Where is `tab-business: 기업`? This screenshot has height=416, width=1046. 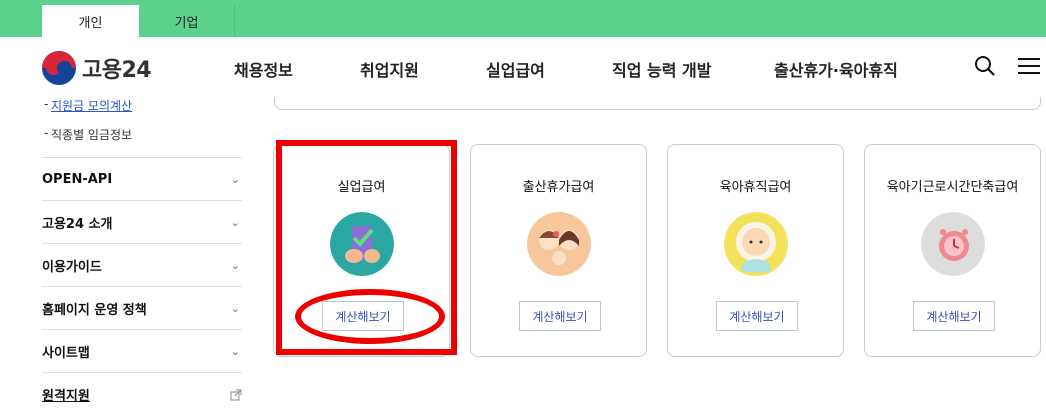
tab-business: 기업 is located at coordinates (187, 21).